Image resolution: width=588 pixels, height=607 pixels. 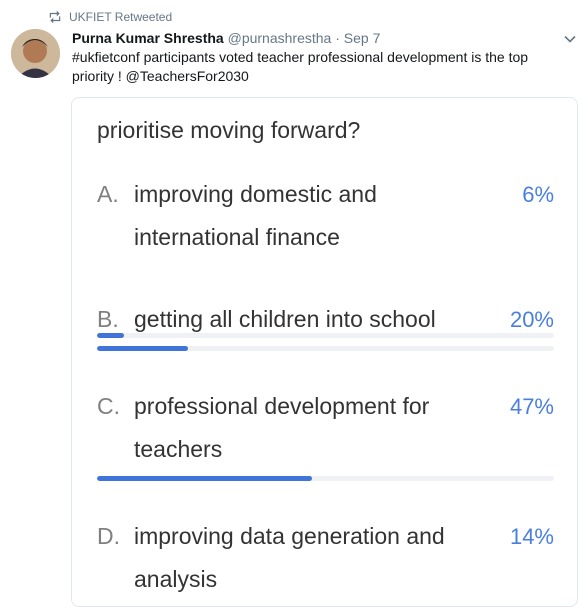 I want to click on avatar-image, so click(x=35, y=53).